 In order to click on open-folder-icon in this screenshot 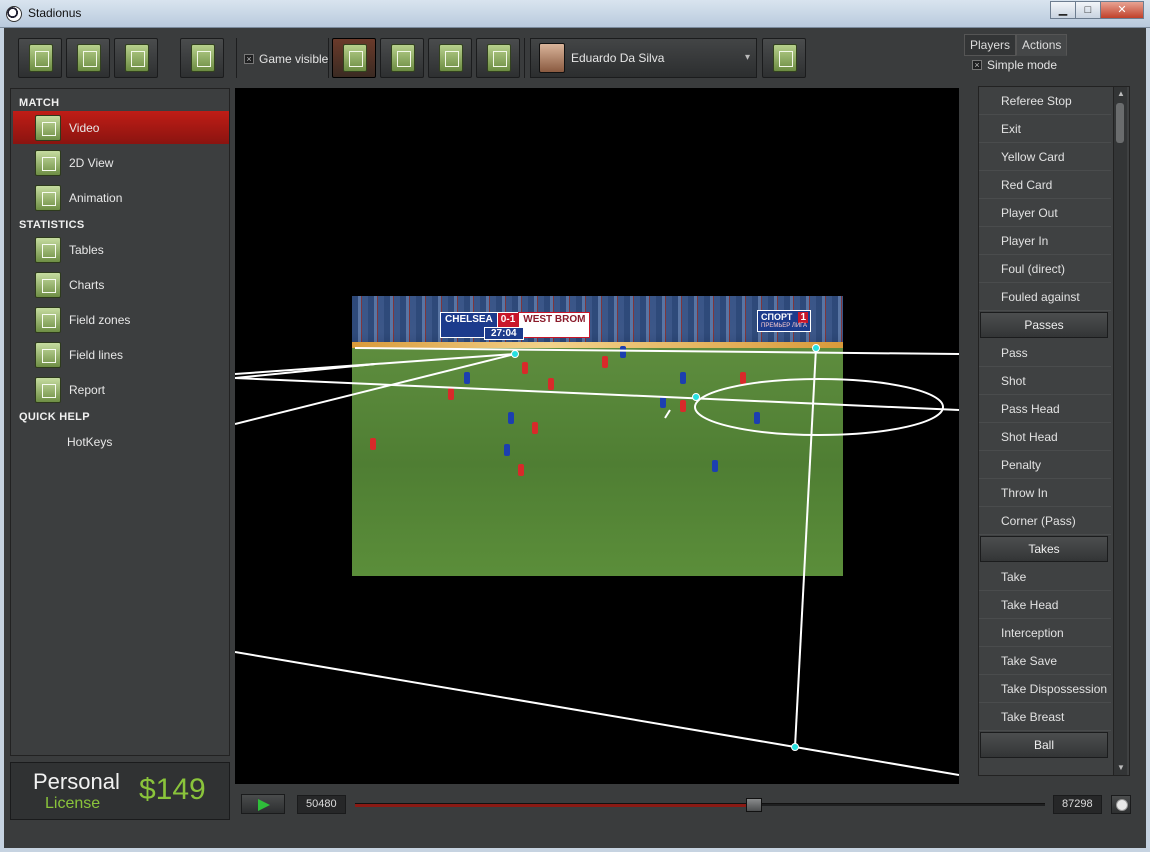, I will do `click(89, 58)`.